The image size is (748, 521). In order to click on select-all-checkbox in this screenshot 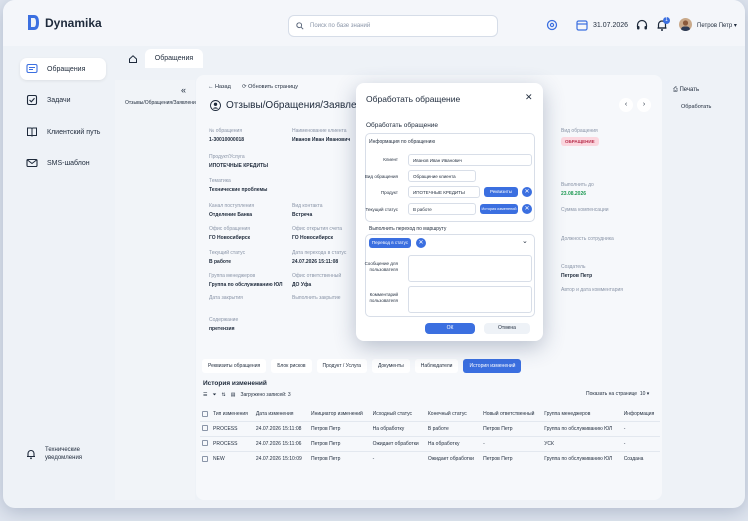, I will do `click(205, 413)`.